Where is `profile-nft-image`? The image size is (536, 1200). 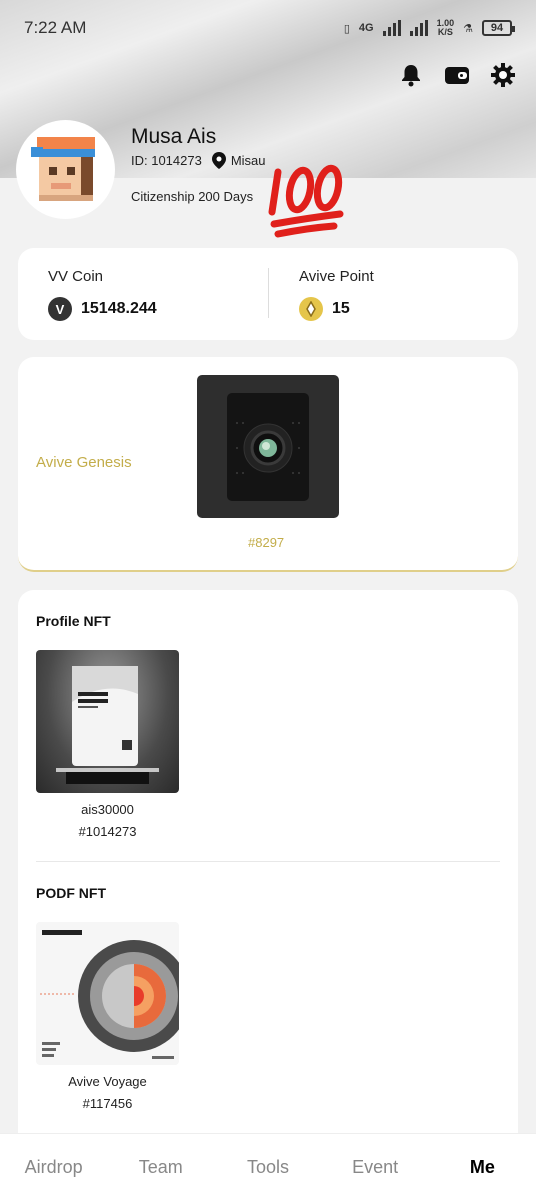 profile-nft-image is located at coordinates (107, 721).